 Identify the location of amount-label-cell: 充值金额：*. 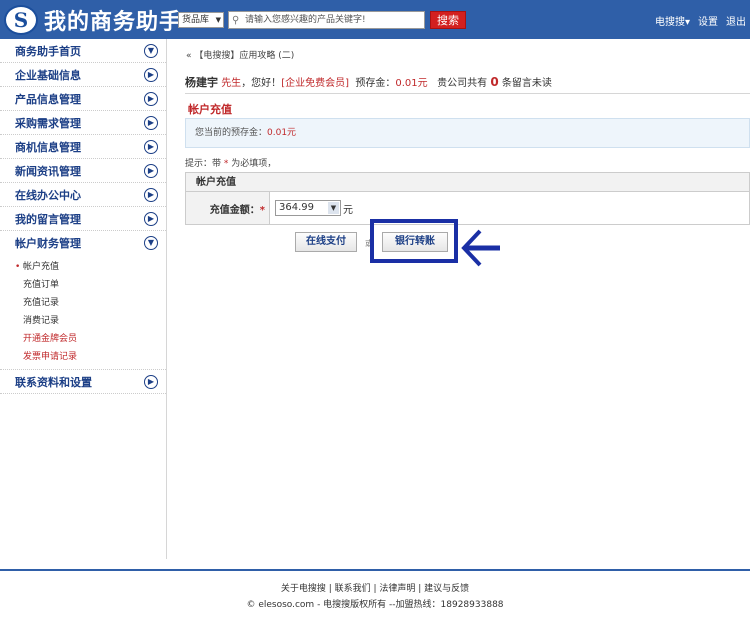
(228, 208).